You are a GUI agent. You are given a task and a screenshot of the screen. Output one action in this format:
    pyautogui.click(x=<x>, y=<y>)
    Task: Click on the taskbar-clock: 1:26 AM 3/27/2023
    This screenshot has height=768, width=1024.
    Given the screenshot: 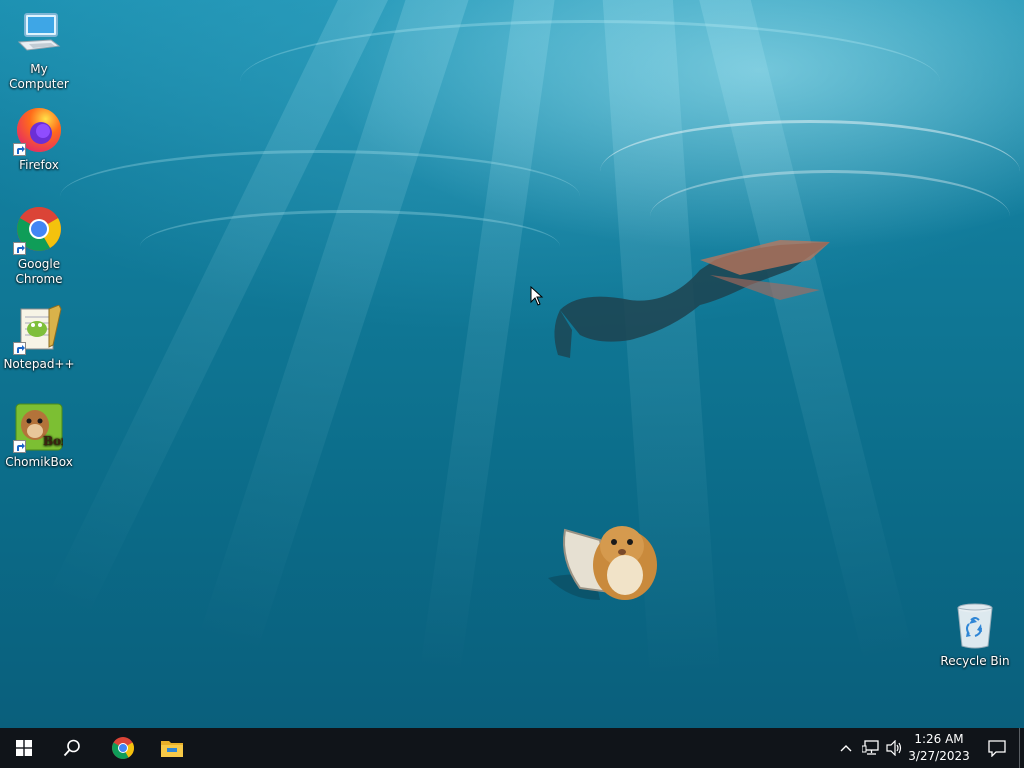 What is the action you would take?
    pyautogui.click(x=939, y=748)
    